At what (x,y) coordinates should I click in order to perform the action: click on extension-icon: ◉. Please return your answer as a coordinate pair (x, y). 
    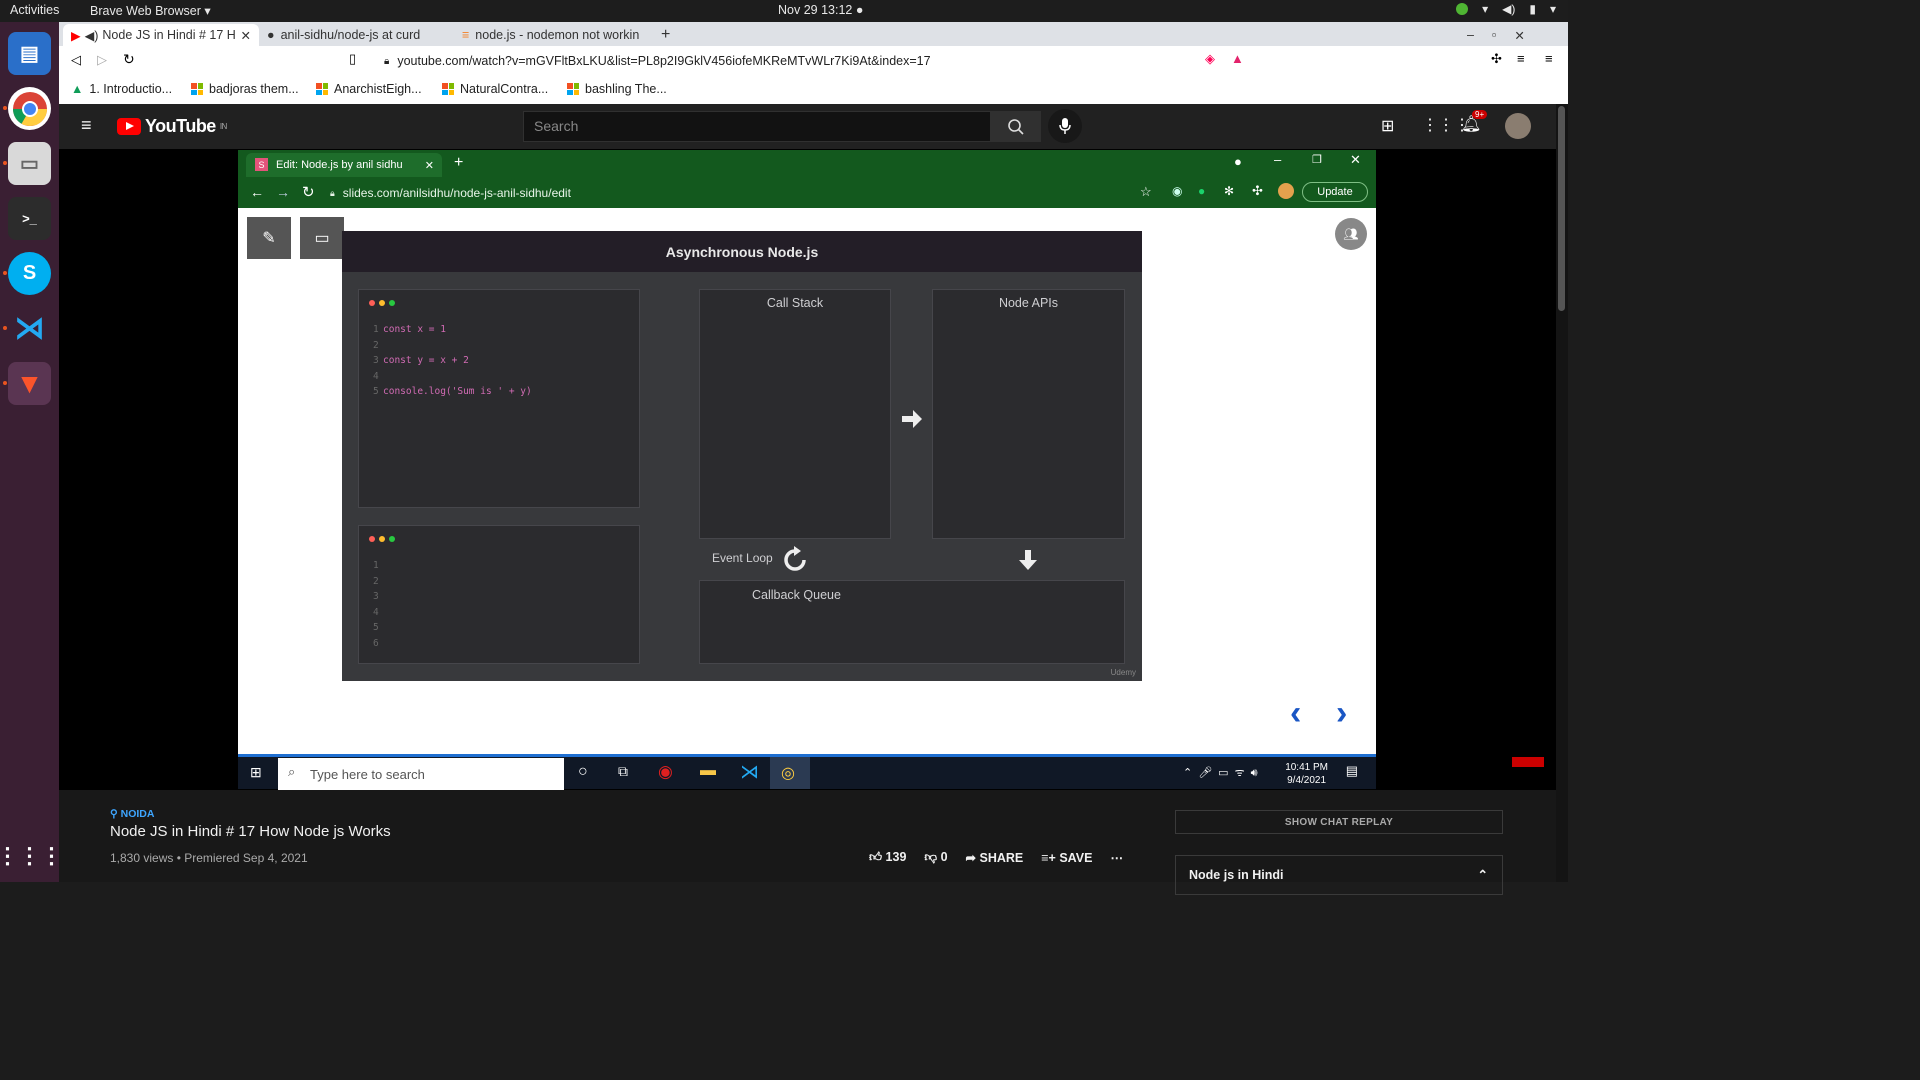
    Looking at the image, I should click on (1177, 191).